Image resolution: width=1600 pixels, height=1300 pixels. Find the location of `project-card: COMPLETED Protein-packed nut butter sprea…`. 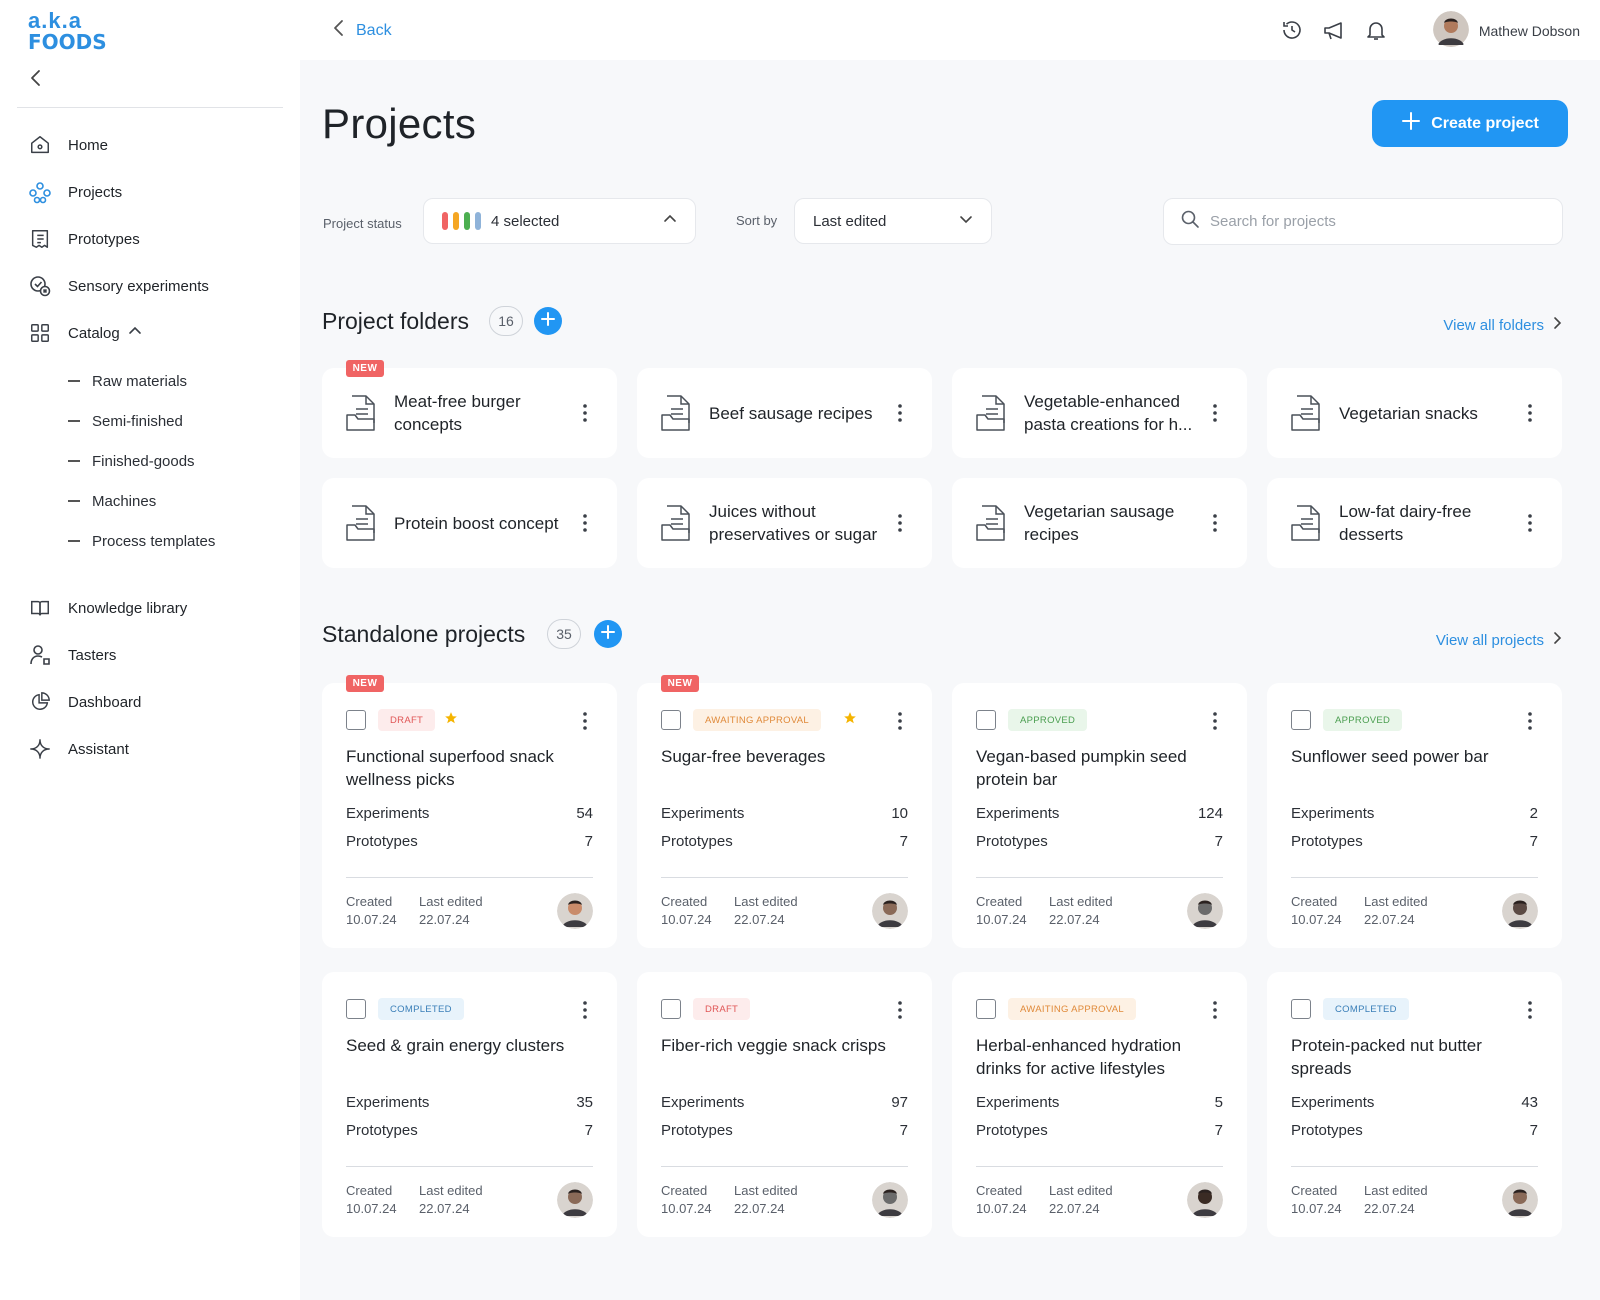

project-card: COMPLETED Protein-packed nut butter sprea… is located at coordinates (1414, 1104).